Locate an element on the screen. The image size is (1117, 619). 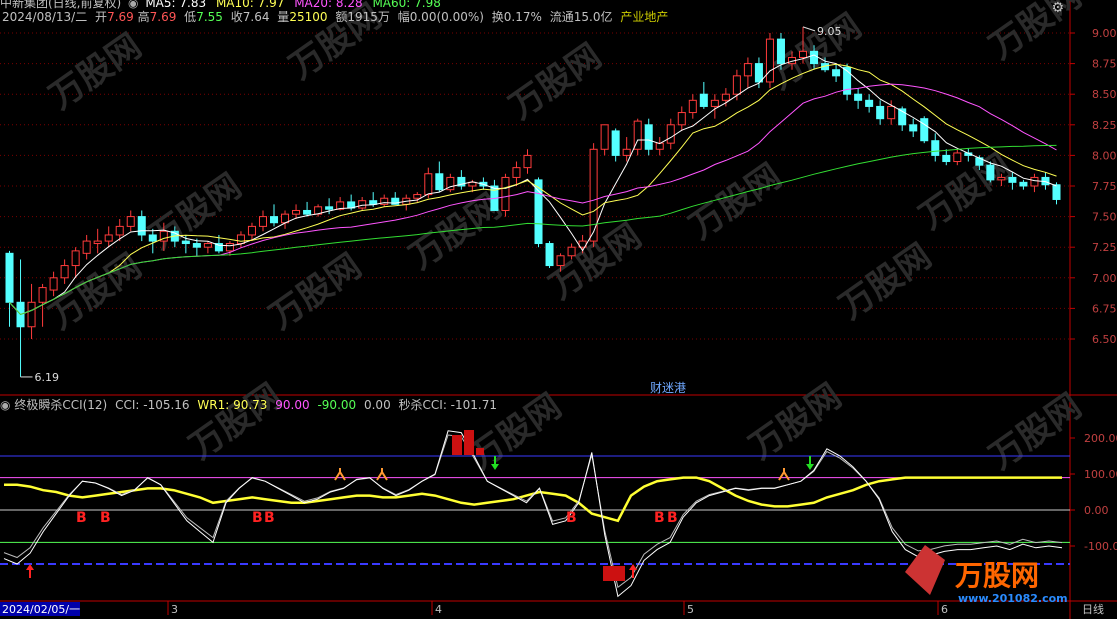
cci-tick-label: 0.00 is located at coordinates (1096, 510).